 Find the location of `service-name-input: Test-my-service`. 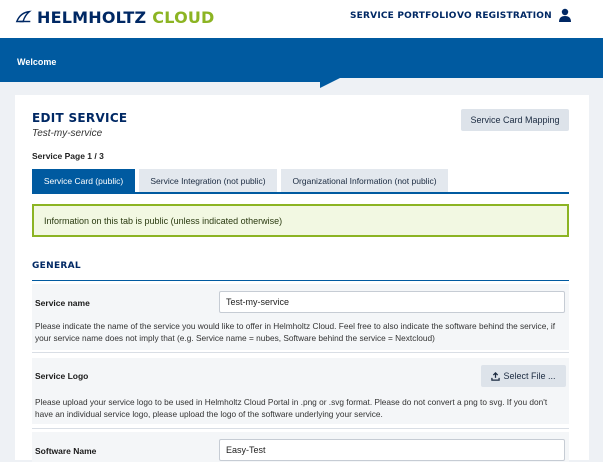

service-name-input: Test-my-service is located at coordinates (392, 302).